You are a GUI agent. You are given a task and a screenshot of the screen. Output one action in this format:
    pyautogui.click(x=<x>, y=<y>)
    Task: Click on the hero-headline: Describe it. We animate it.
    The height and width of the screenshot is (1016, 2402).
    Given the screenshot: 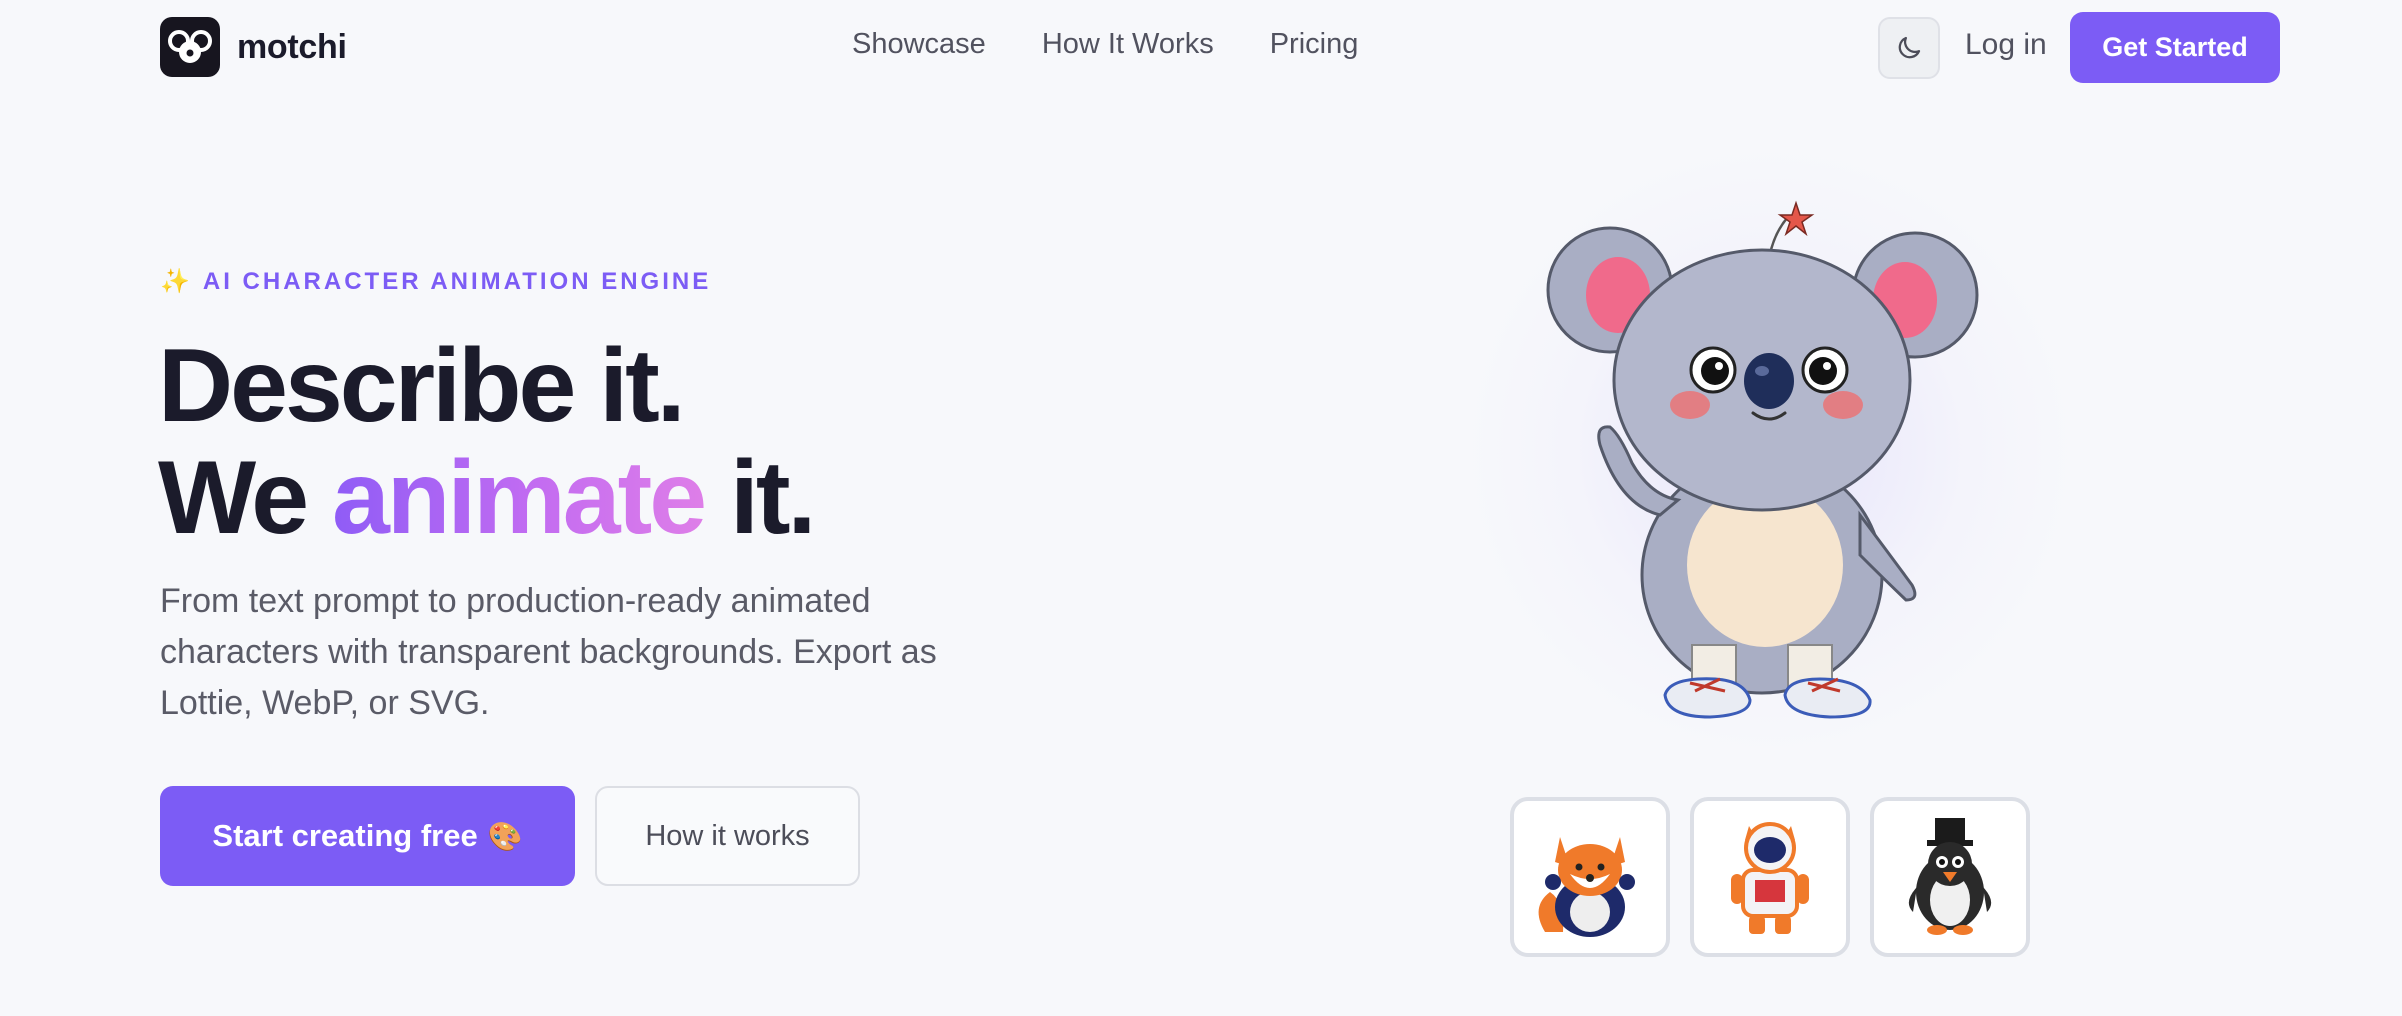 What is the action you would take?
    pyautogui.click(x=487, y=442)
    